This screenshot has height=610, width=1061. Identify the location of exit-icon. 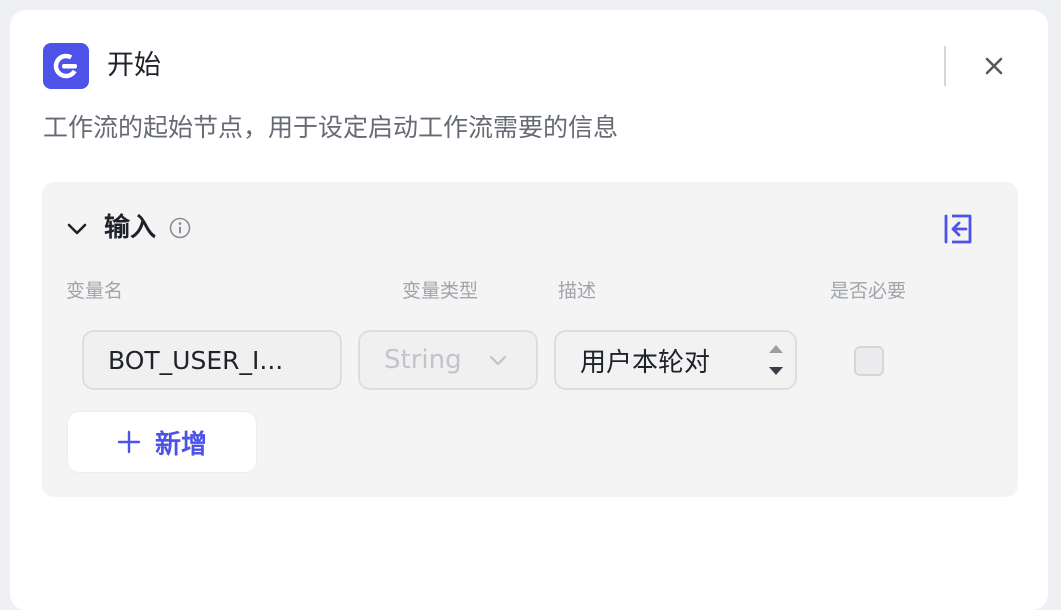
(959, 229).